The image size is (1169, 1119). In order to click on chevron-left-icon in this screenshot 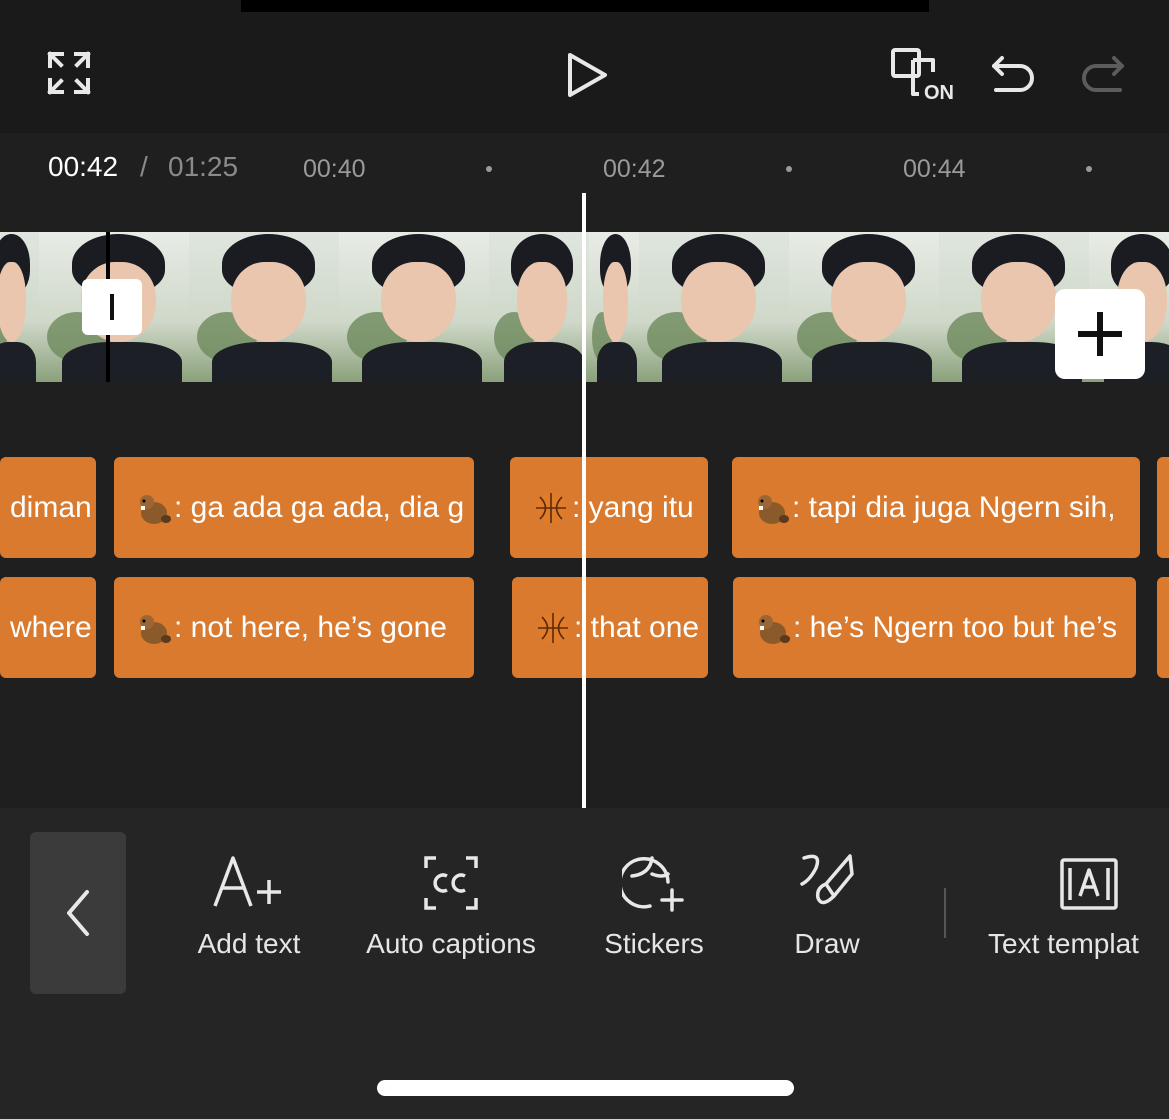, I will do `click(78, 913)`.